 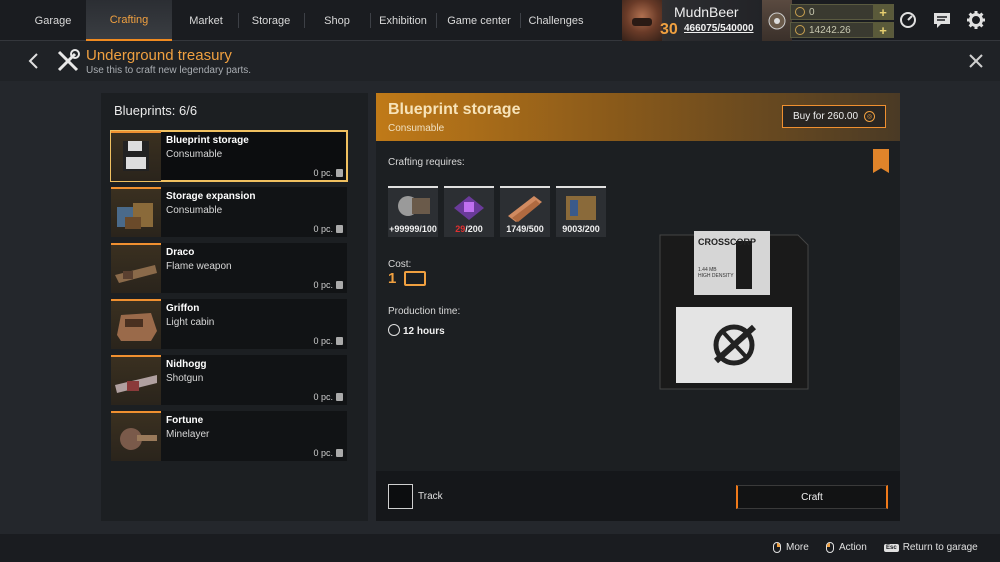 I want to click on tab-challenges: Challenges, so click(x=556, y=20).